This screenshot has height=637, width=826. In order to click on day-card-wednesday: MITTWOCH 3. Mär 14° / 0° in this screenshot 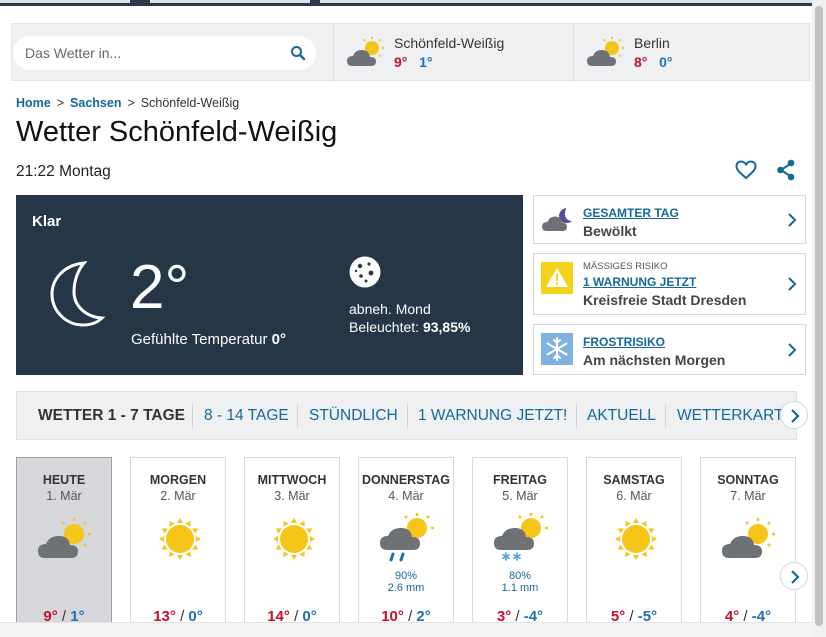, I will do `click(292, 542)`.